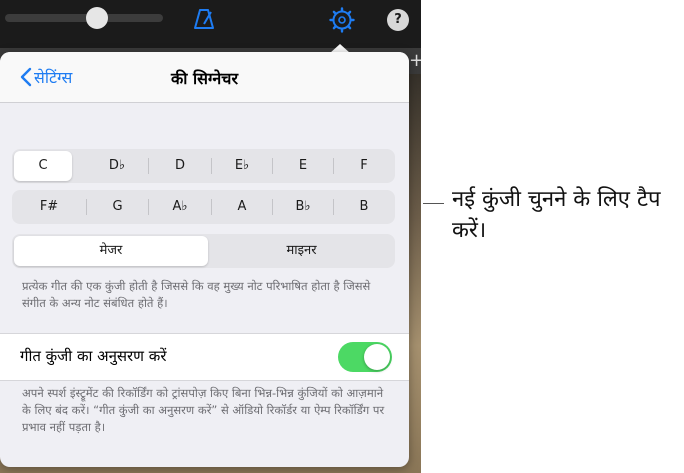 The image size is (684, 473). I want to click on key-f: F, so click(364, 166).